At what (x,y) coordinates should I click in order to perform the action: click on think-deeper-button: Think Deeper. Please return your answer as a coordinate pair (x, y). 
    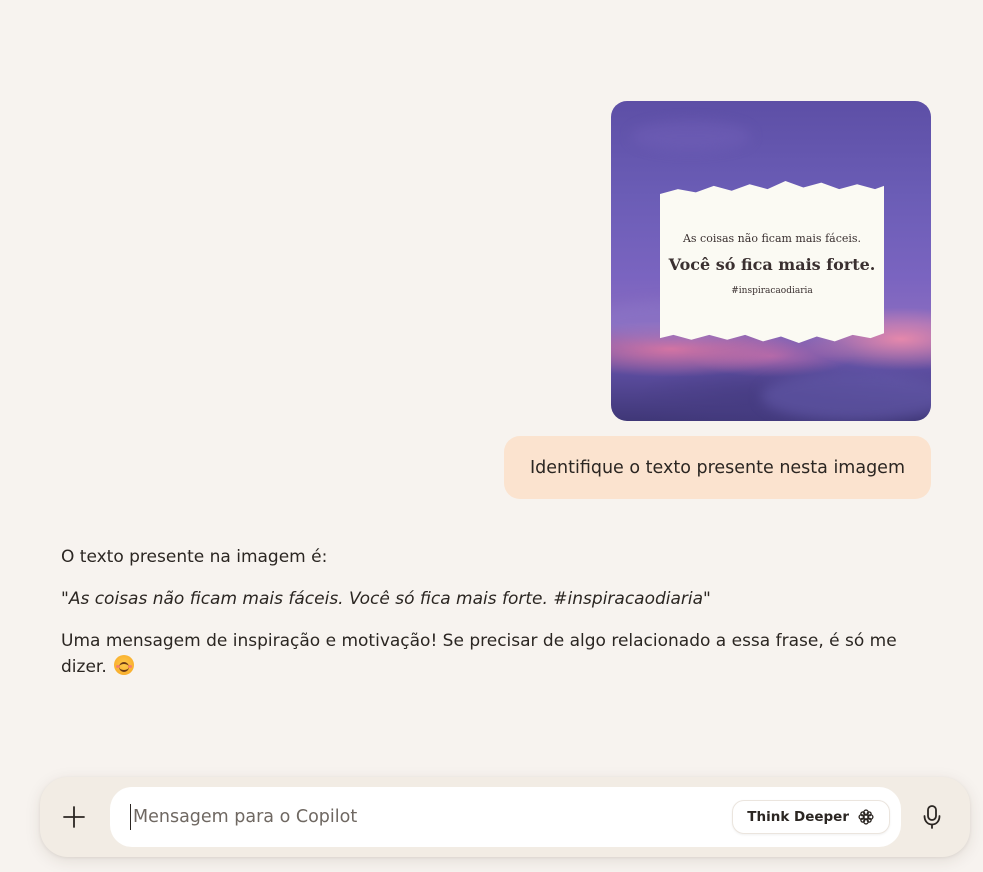
    Looking at the image, I should click on (811, 817).